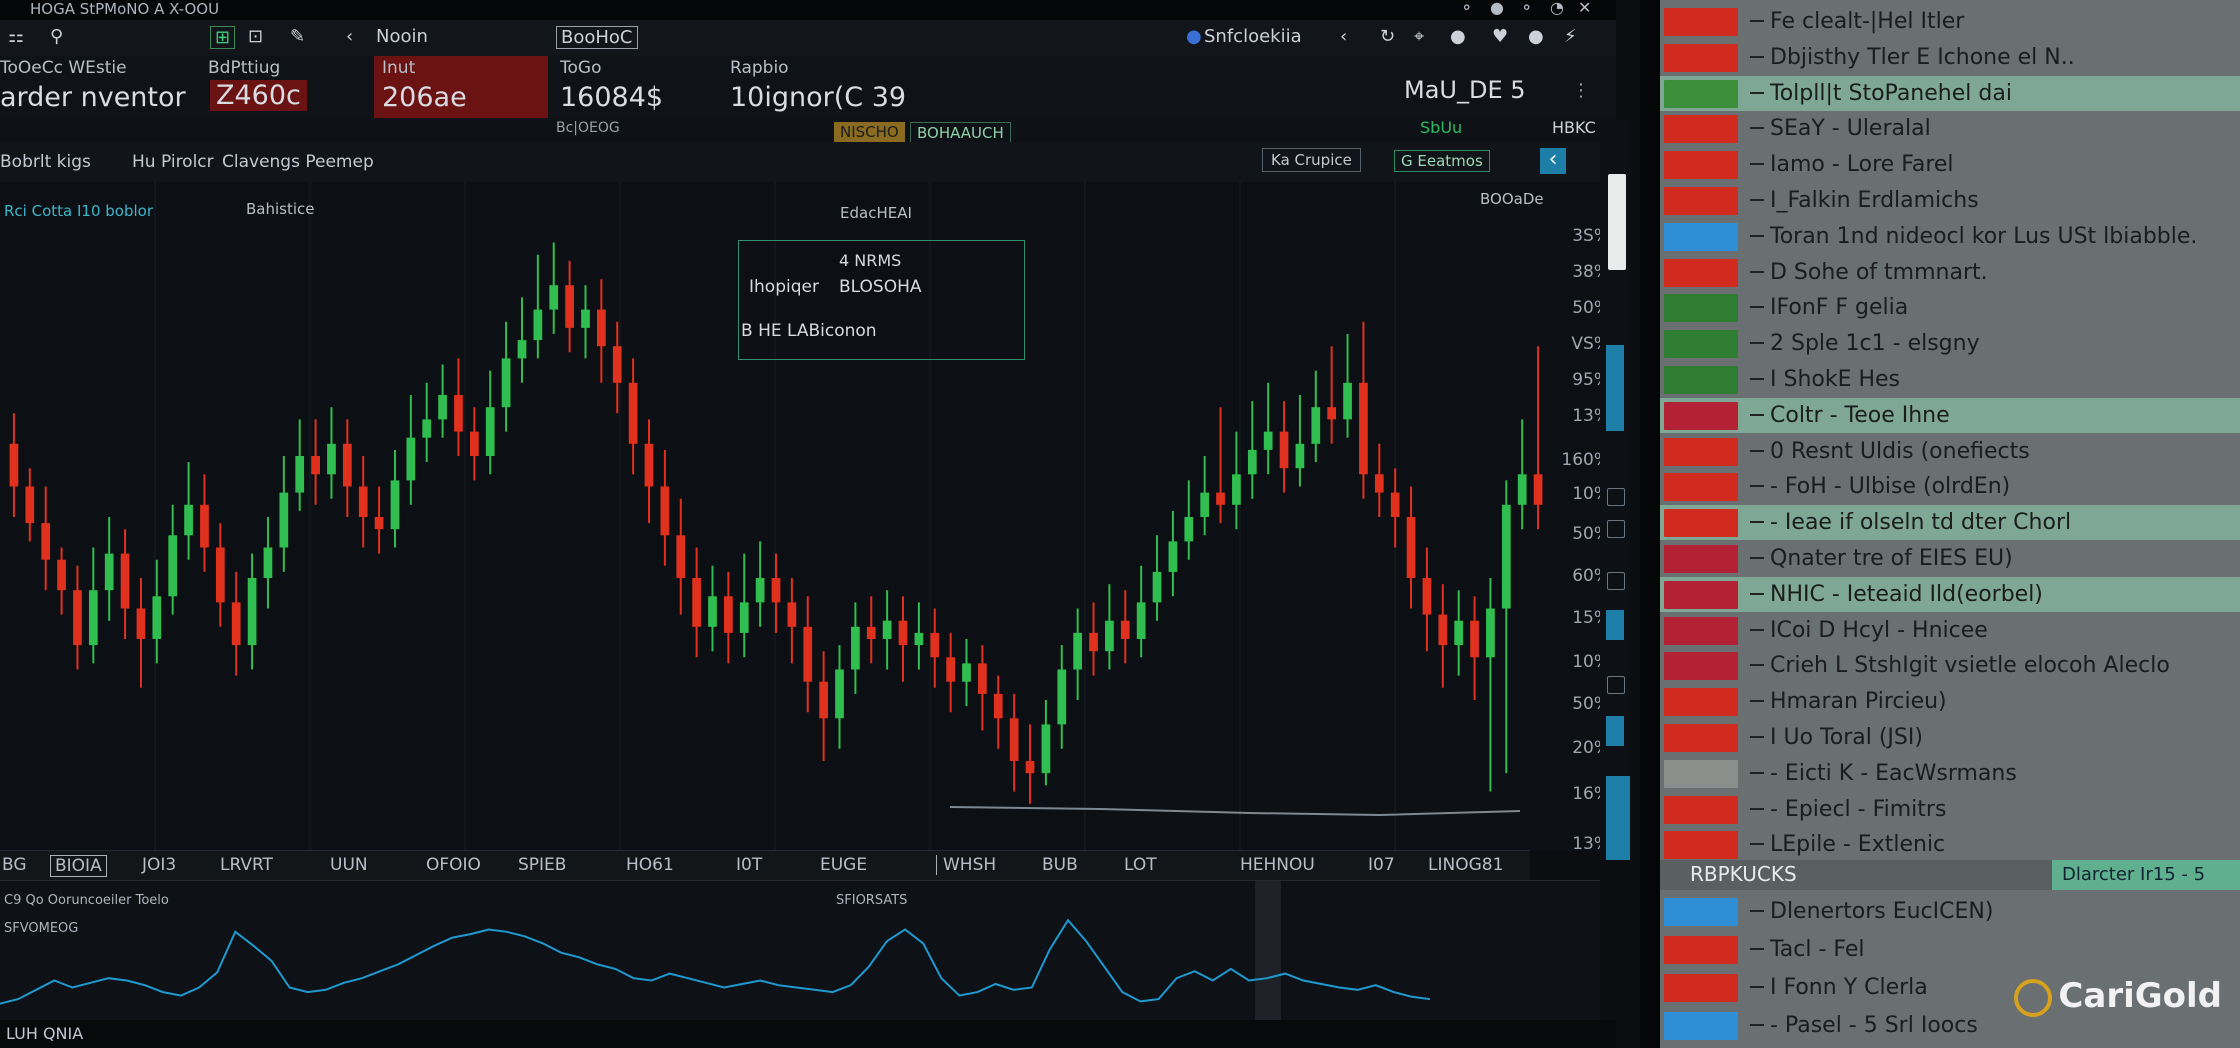  What do you see at coordinates (1950, 558) in the screenshot?
I see `news-row: Qnater tre of EIES EU)` at bounding box center [1950, 558].